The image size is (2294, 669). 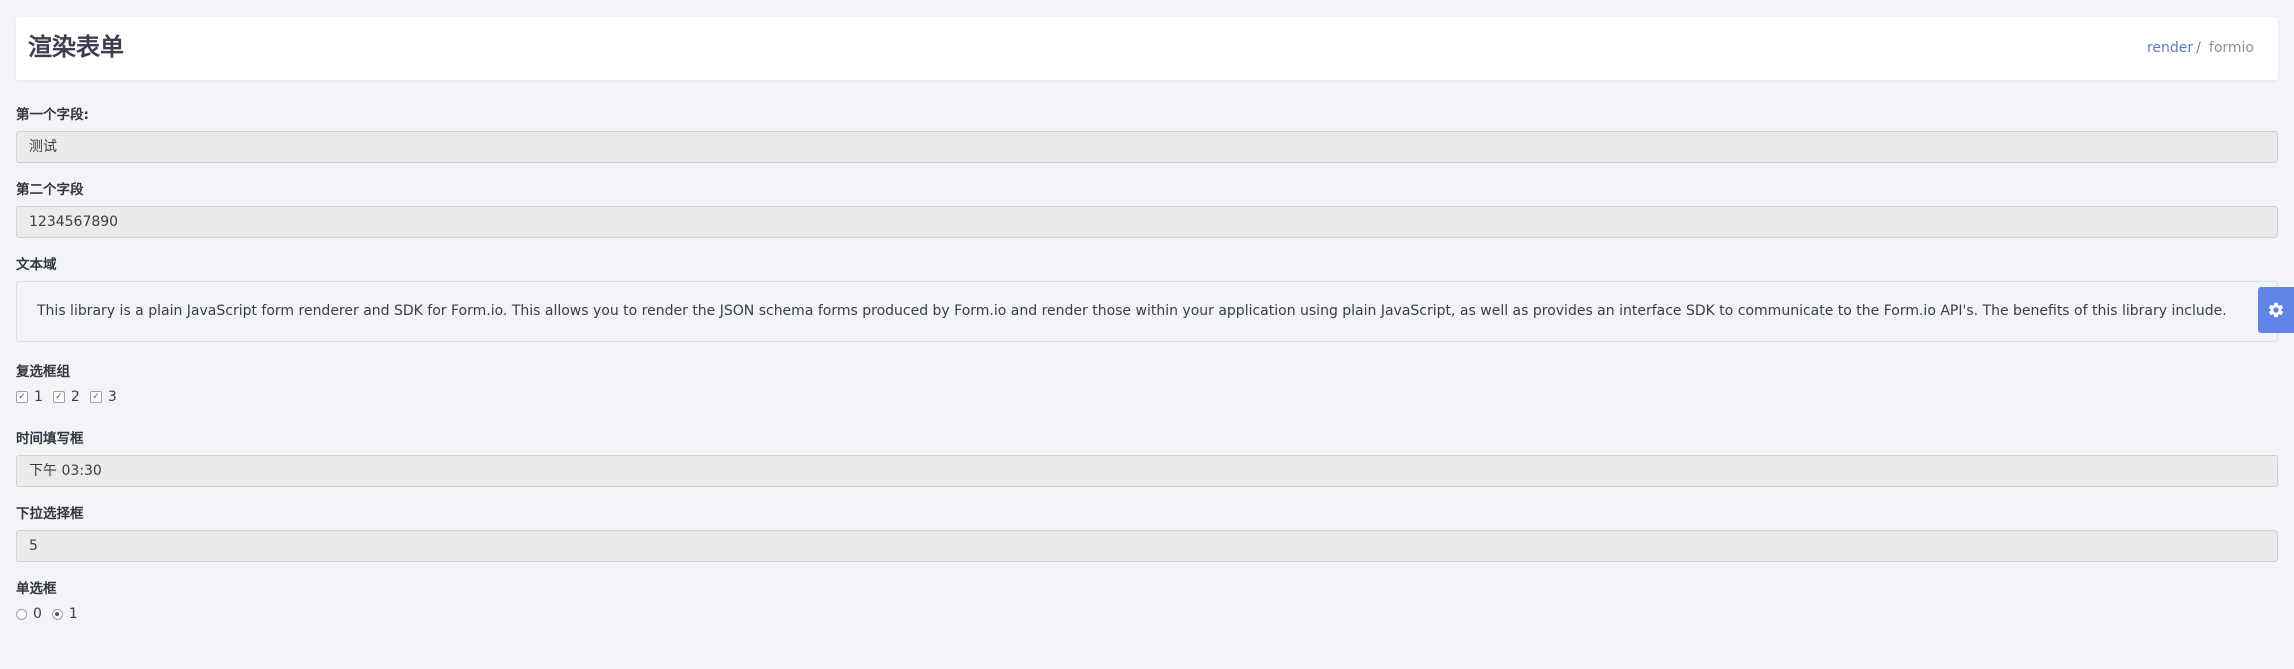 What do you see at coordinates (37, 614) in the screenshot?
I see `radio-option-label: 0` at bounding box center [37, 614].